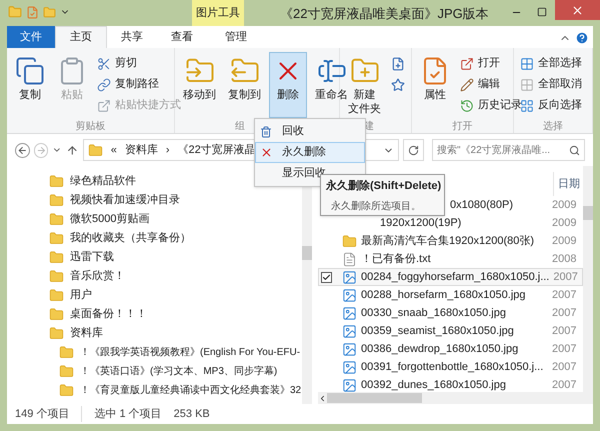  I want to click on horizontal-scrollbar, so click(455, 398).